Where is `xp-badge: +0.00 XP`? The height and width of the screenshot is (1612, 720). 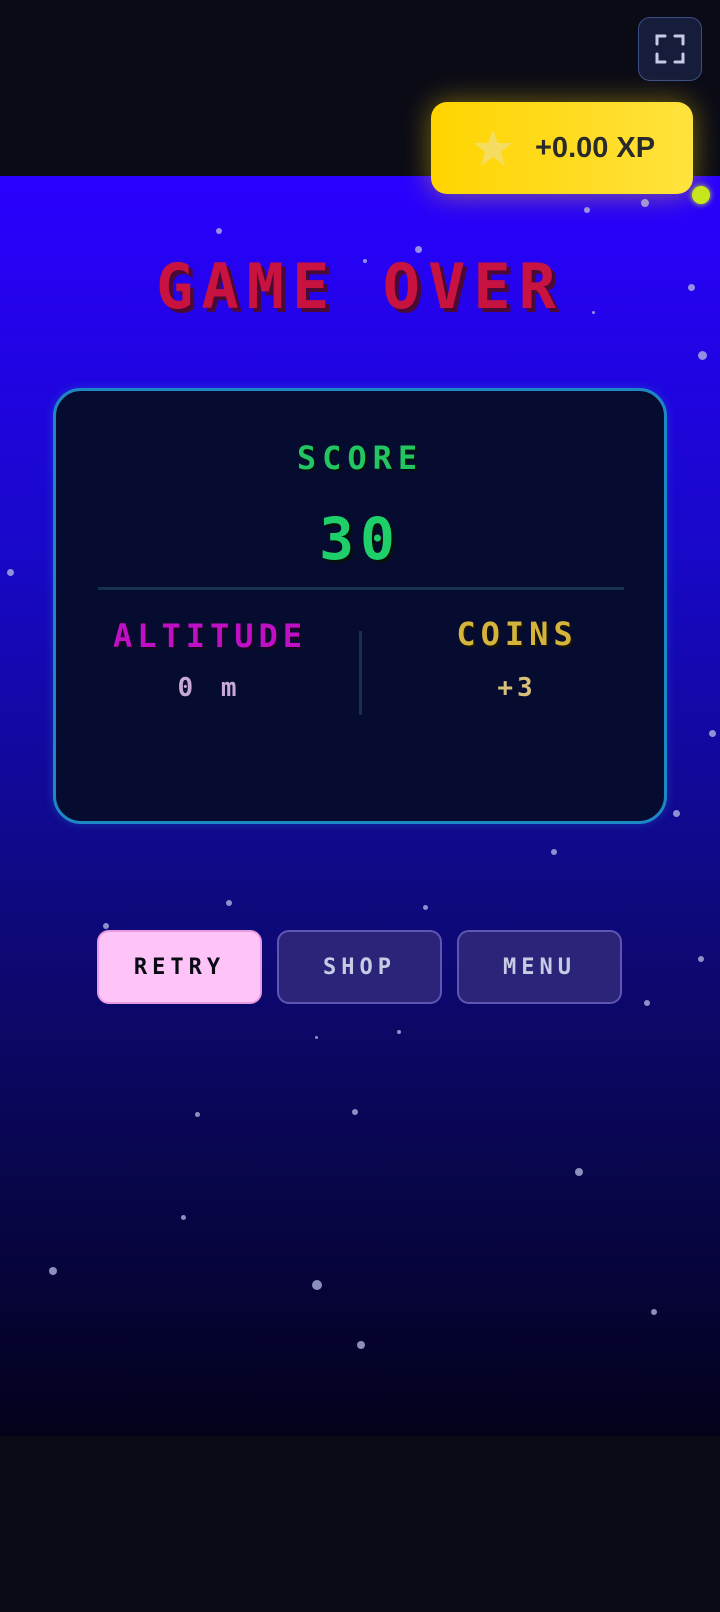
xp-badge: +0.00 XP is located at coordinates (562, 148).